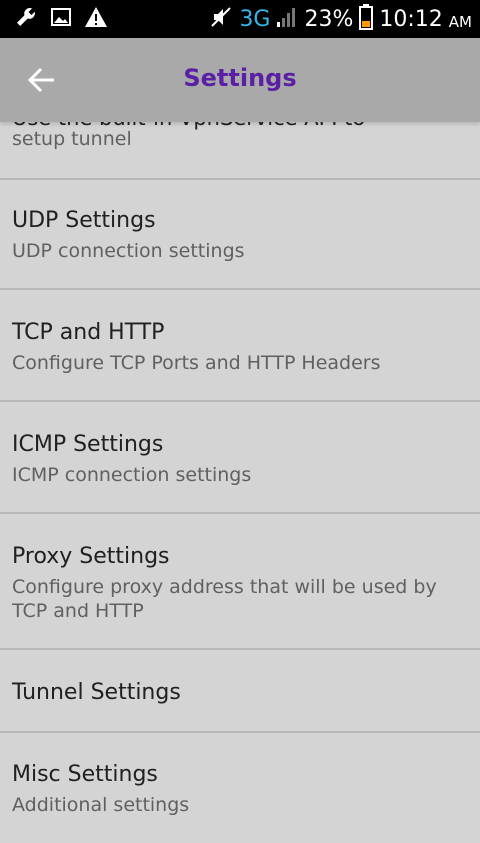 This screenshot has height=843, width=480. I want to click on system-status: 3G 23% 10:12 AM, so click(340, 19).